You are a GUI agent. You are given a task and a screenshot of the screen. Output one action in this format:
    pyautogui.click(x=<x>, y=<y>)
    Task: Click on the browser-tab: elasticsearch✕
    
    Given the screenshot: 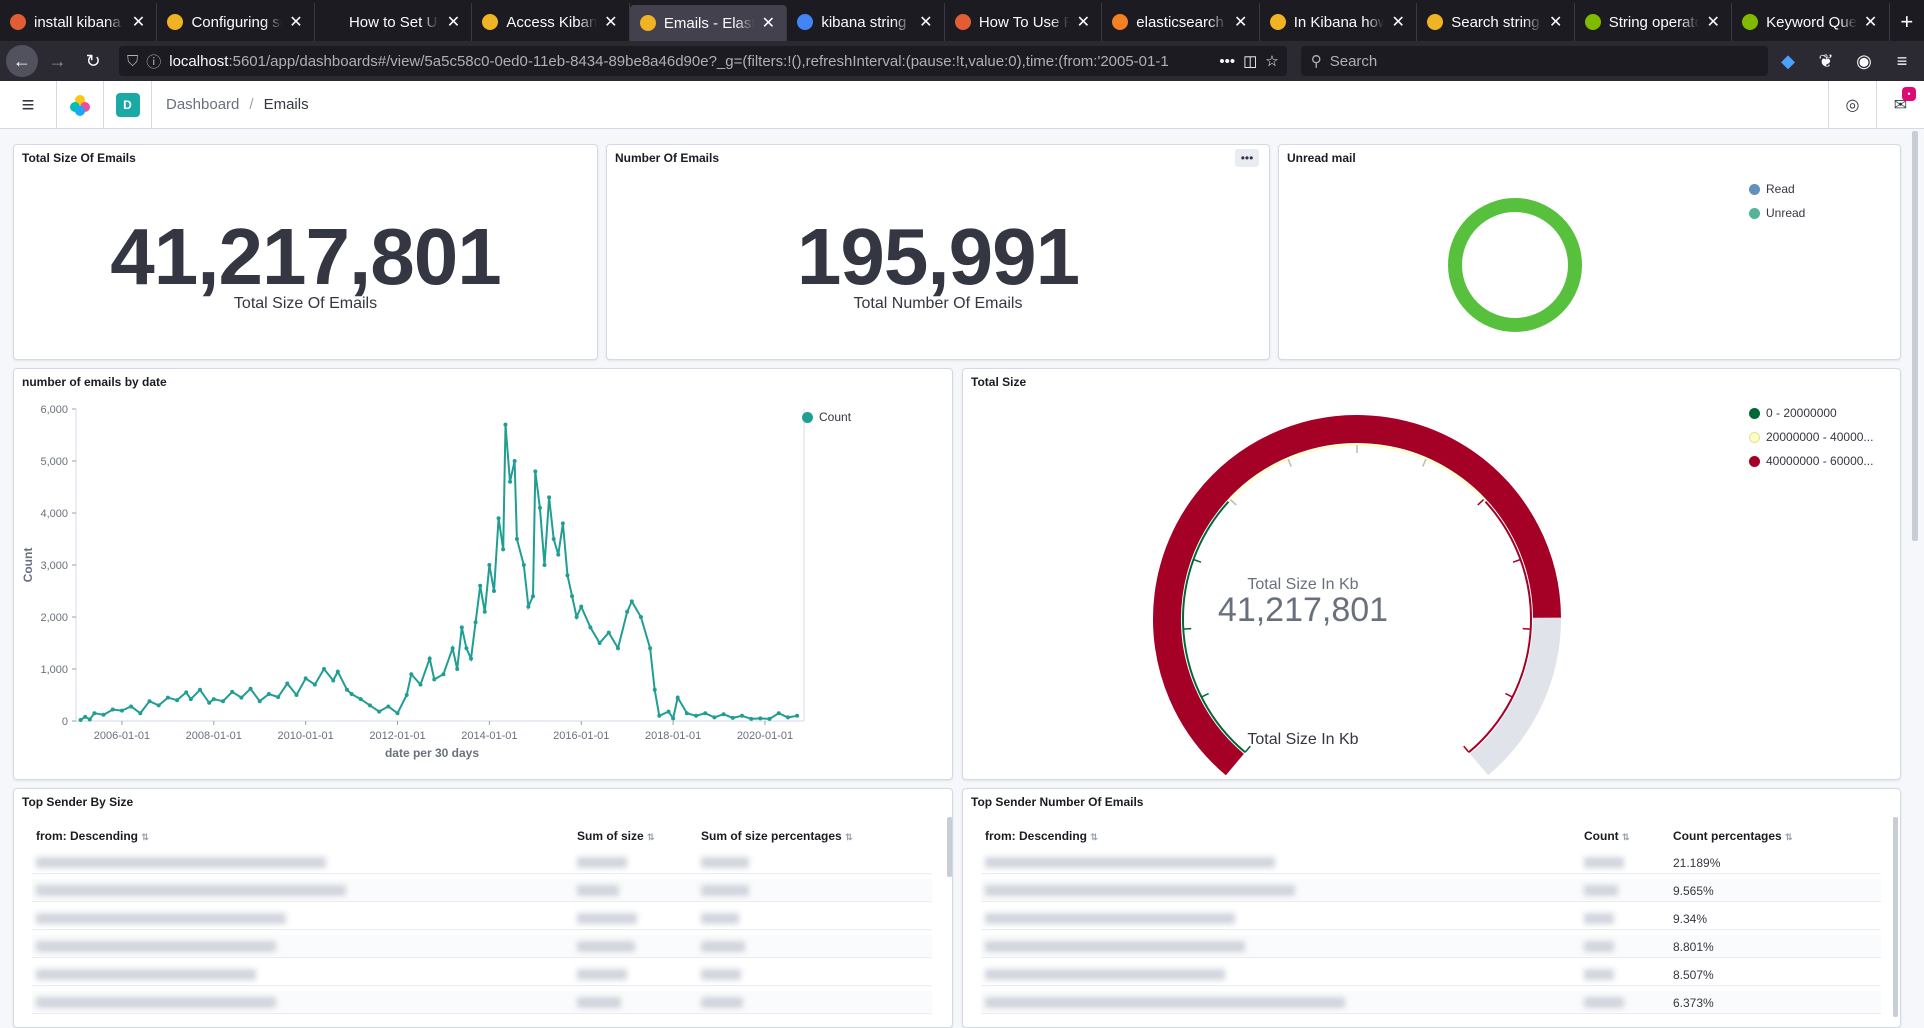 What is the action you would take?
    pyautogui.click(x=1180, y=22)
    